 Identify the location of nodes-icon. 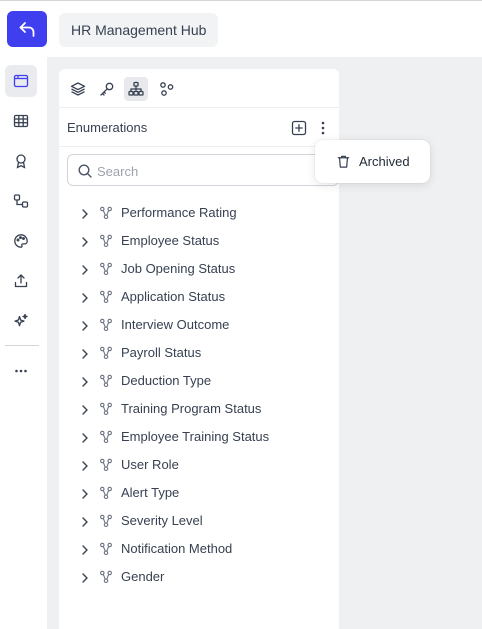
(167, 89).